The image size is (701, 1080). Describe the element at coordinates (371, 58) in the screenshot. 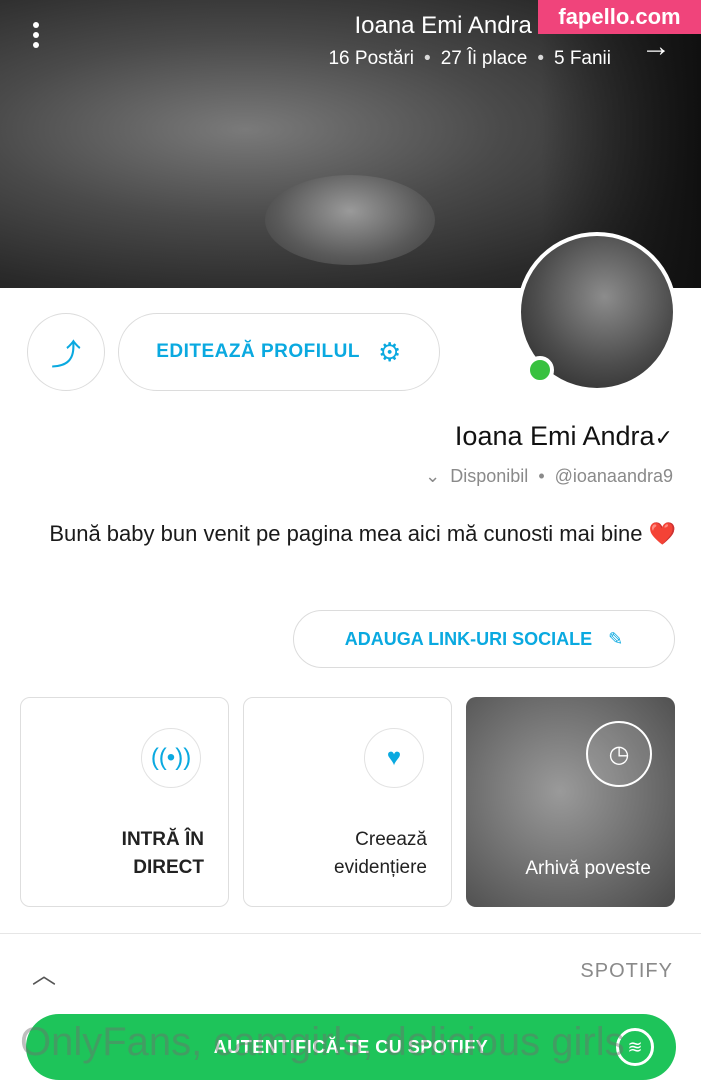

I see `stat-posts: 16 Postări` at that location.